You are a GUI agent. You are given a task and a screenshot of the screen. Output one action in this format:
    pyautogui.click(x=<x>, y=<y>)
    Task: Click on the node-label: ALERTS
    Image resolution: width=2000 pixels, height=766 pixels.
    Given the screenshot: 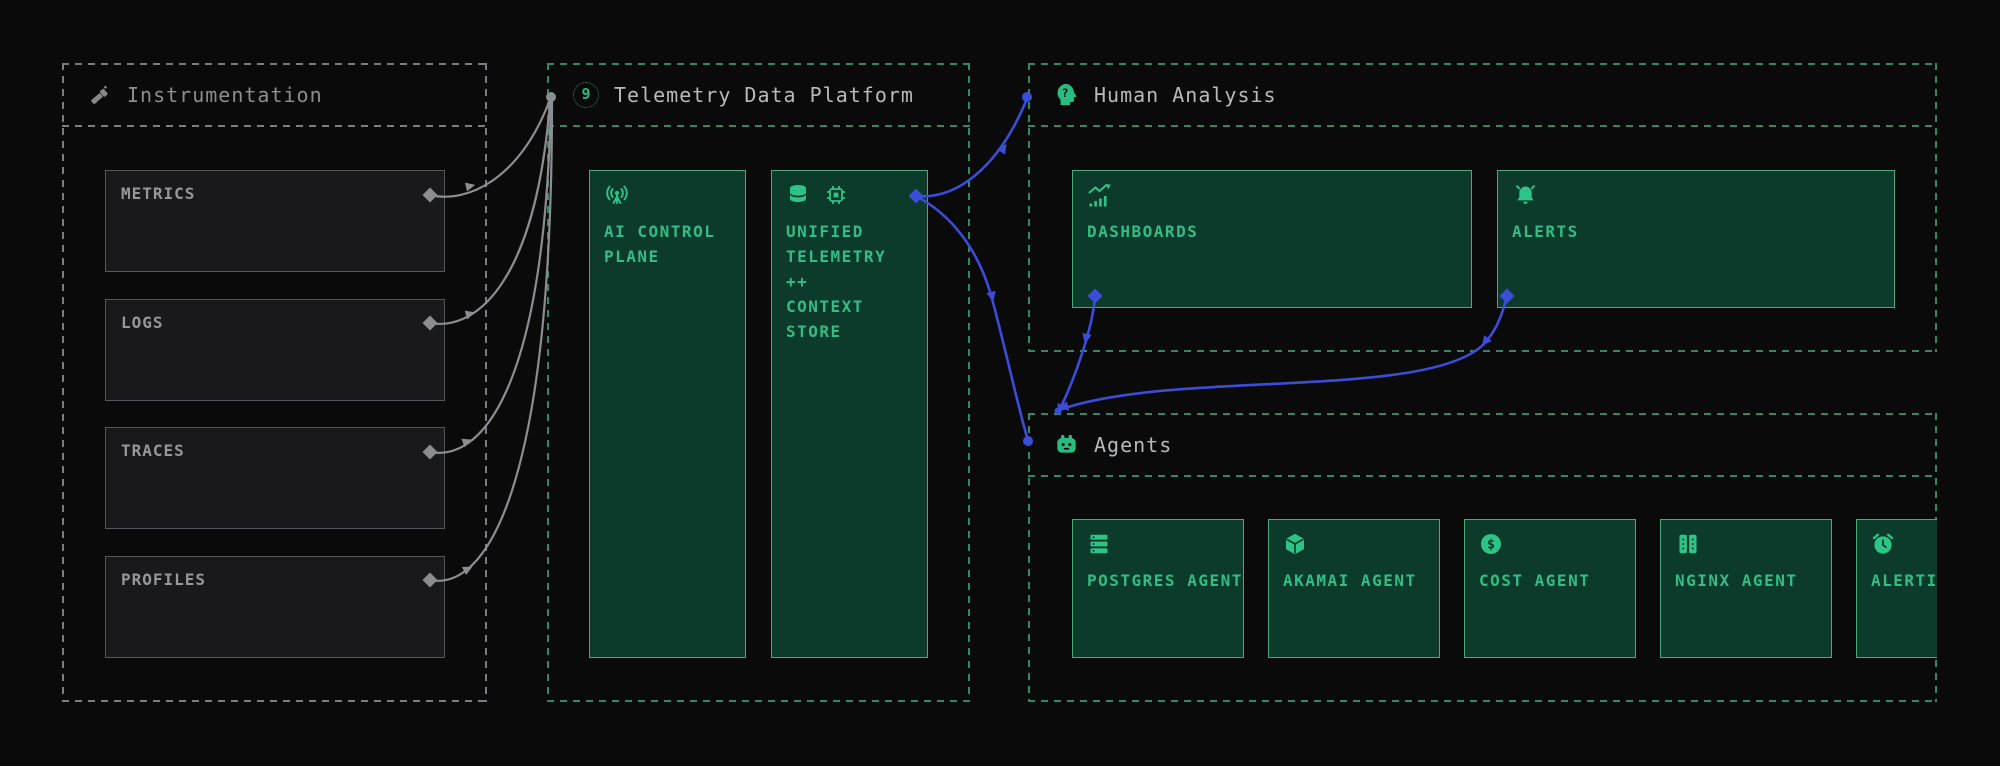 What is the action you would take?
    pyautogui.click(x=1545, y=231)
    